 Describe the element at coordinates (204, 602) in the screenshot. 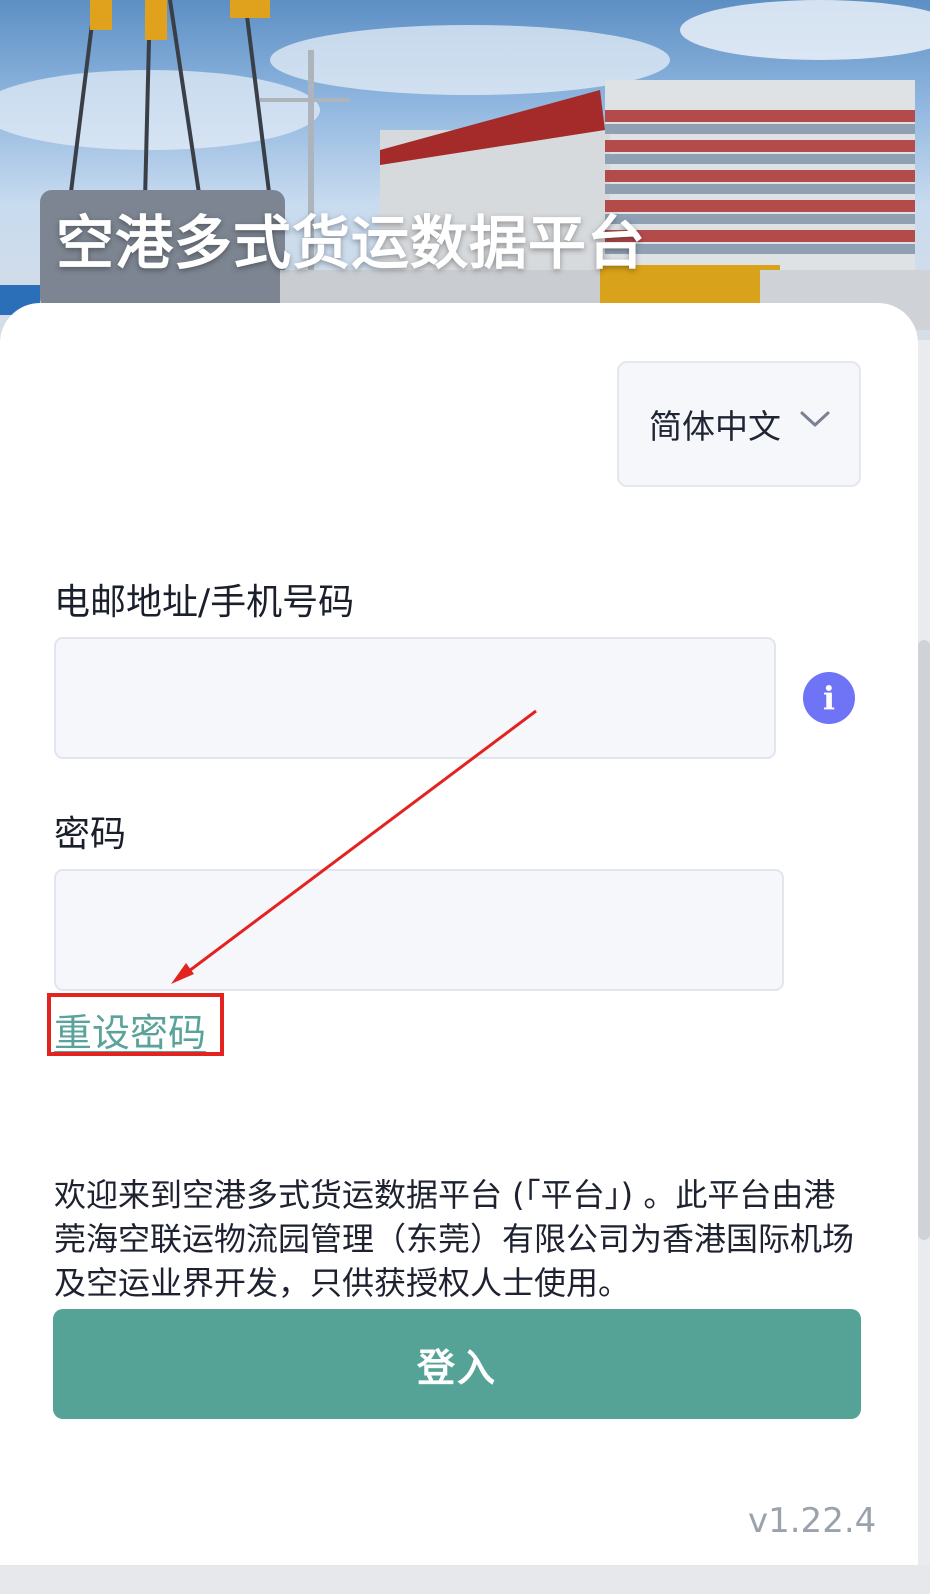

I see `email-phone-label: 电邮地址/手机号码` at that location.